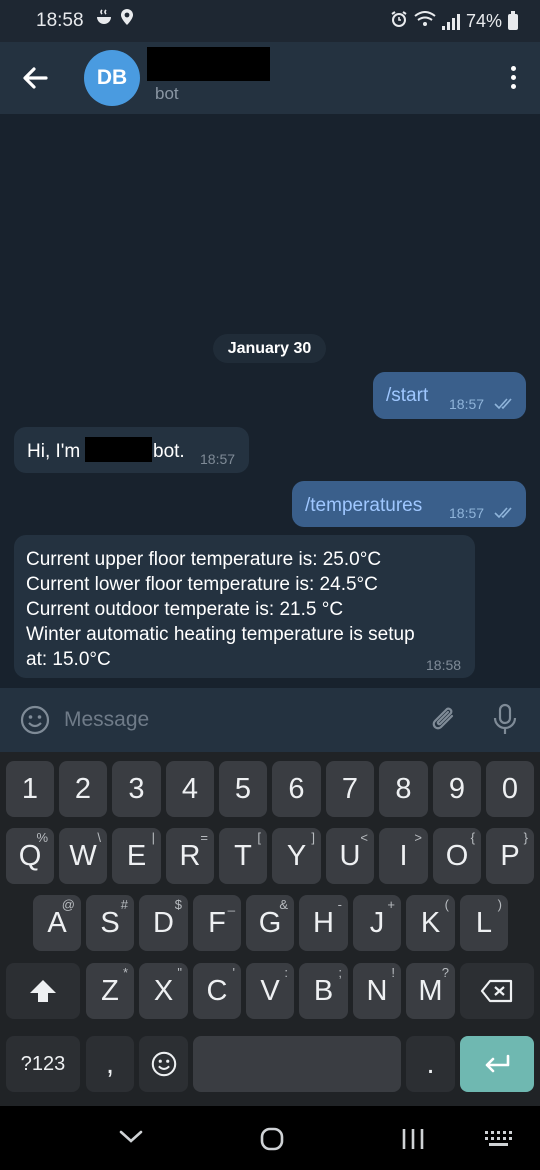  Describe the element at coordinates (136, 789) in the screenshot. I see `key-3: 3` at that location.